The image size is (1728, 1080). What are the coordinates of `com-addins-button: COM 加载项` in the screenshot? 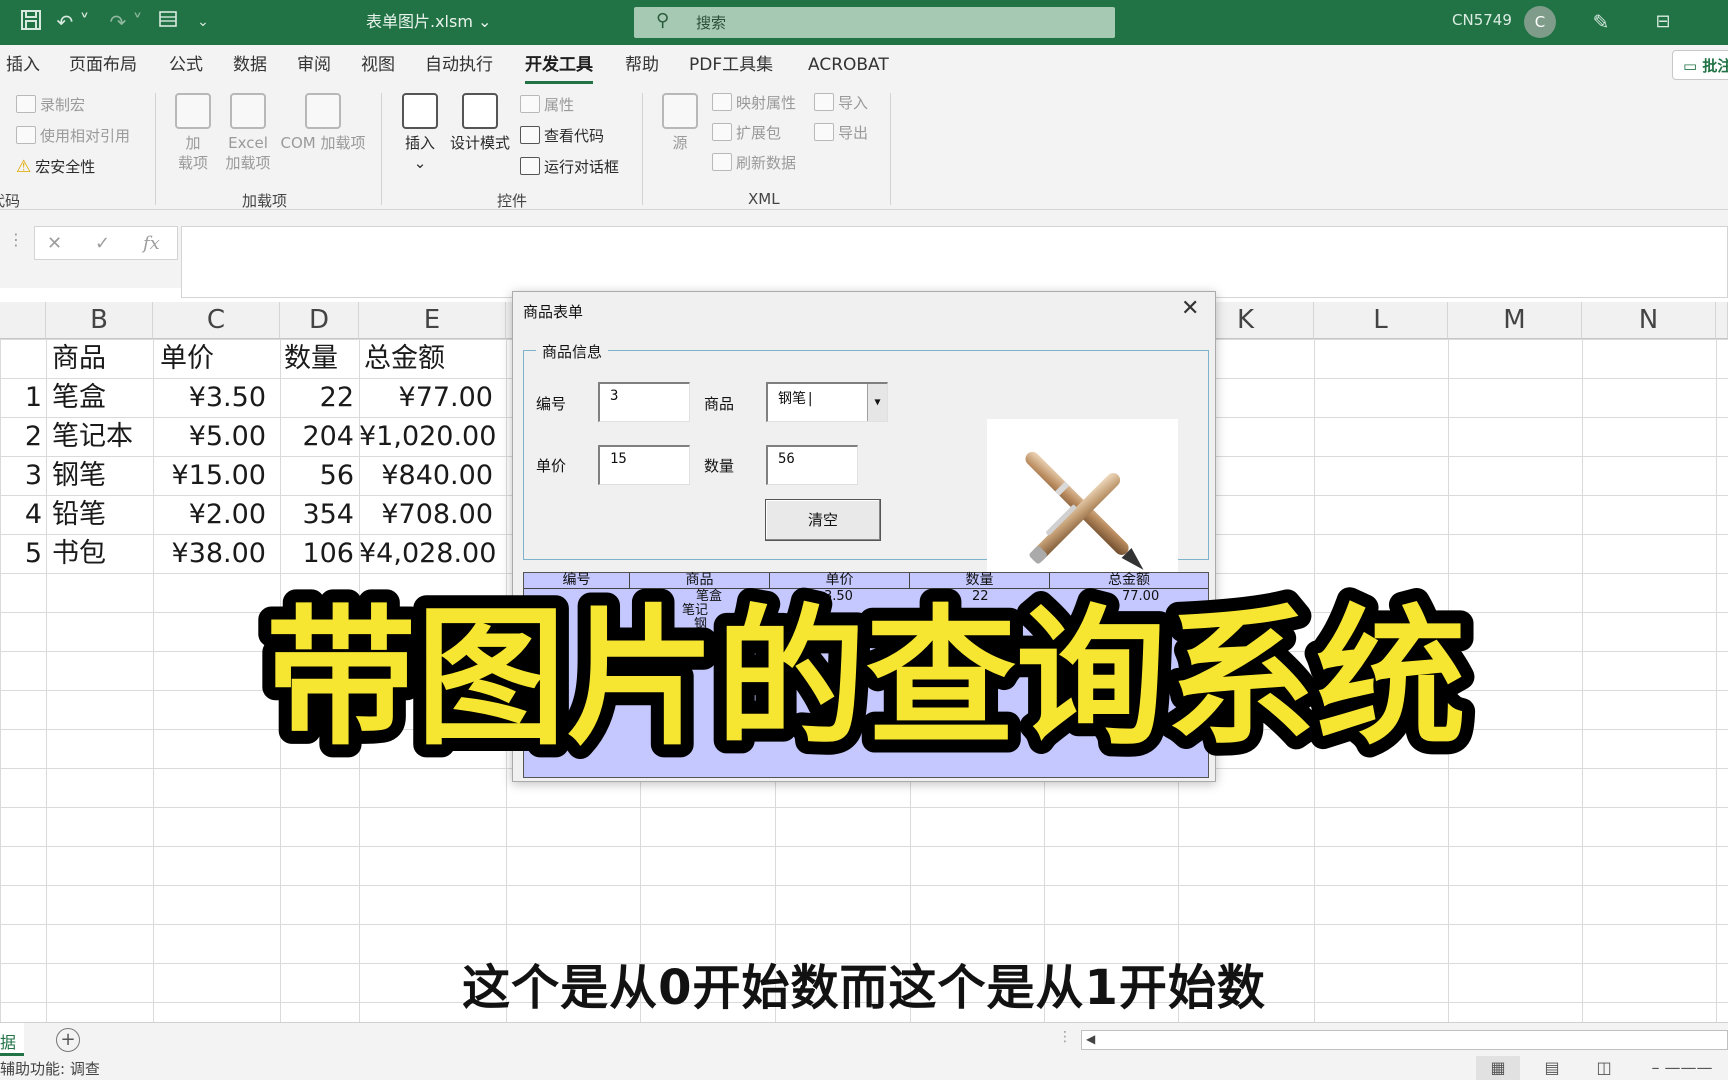 It's located at (323, 123).